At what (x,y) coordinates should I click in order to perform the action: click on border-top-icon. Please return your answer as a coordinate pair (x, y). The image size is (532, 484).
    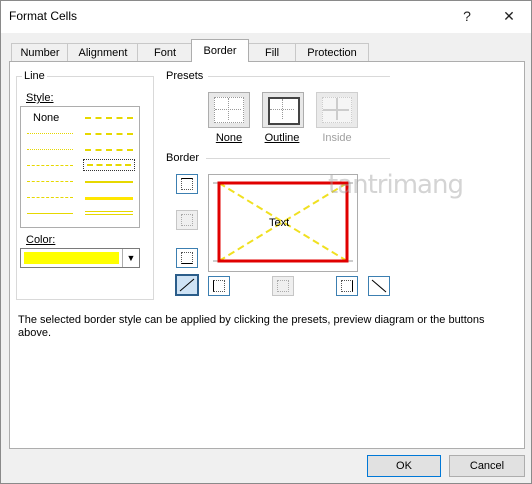
    Looking at the image, I should click on (187, 184).